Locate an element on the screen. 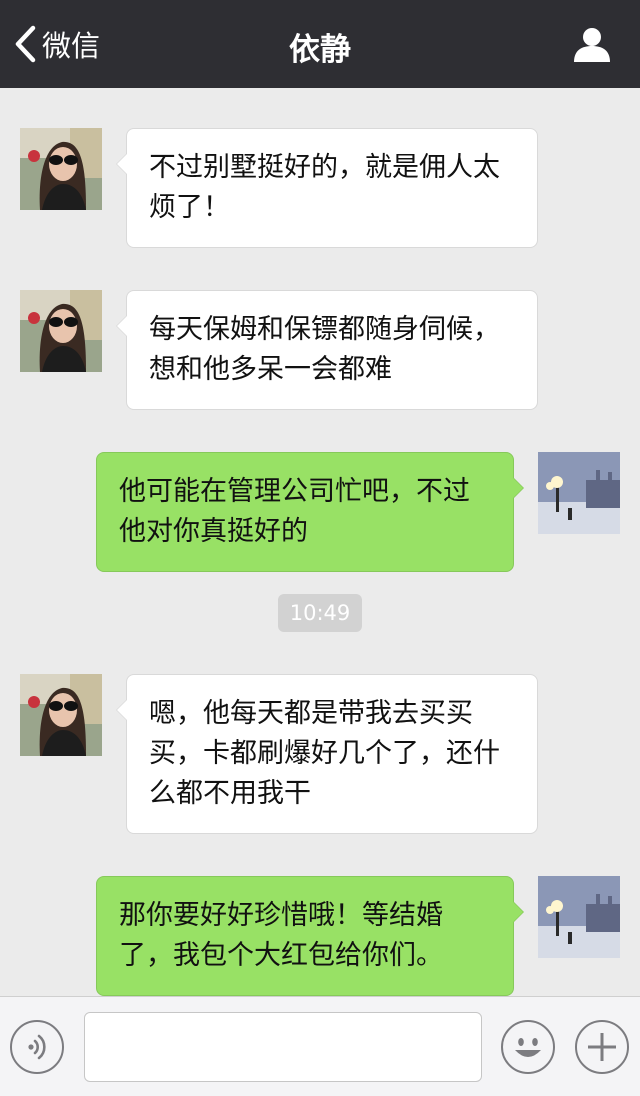 The height and width of the screenshot is (1096, 640). timestamp: 10:49 is located at coordinates (320, 613).